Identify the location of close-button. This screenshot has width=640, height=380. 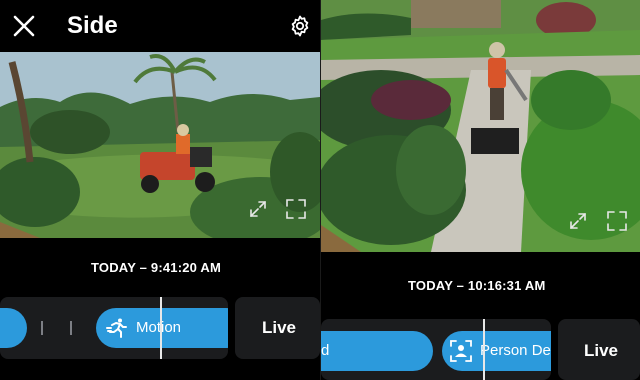
(24, 26).